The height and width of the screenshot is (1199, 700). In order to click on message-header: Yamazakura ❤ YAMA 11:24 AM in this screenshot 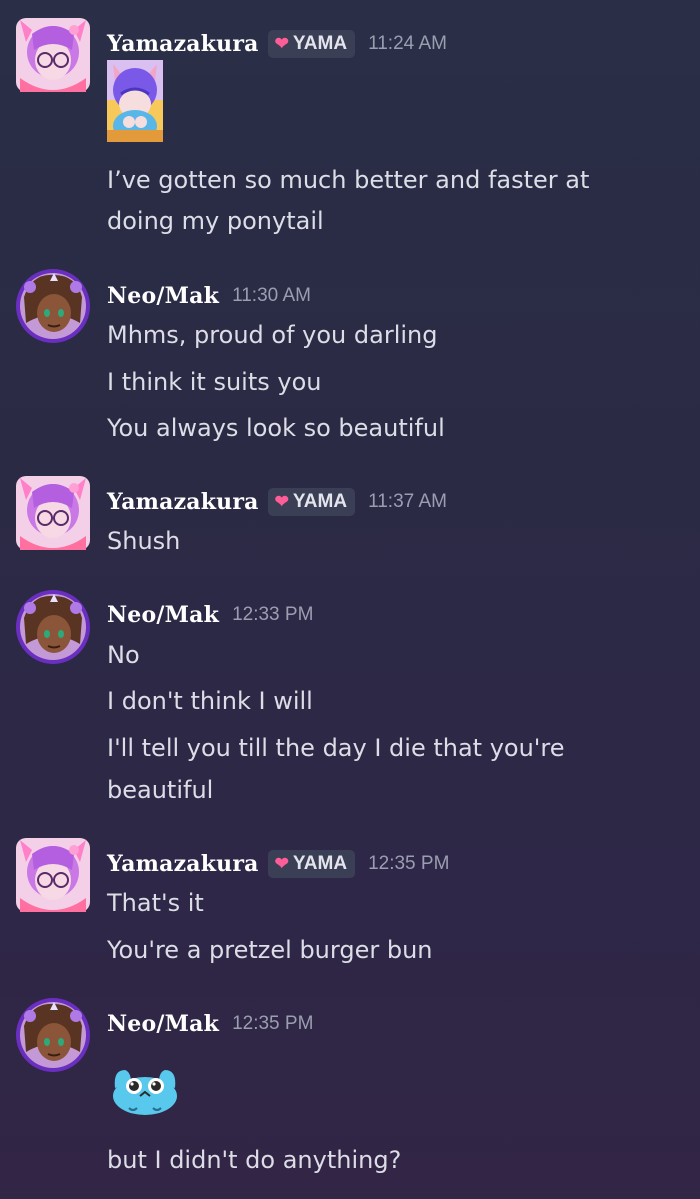, I will do `click(277, 44)`.